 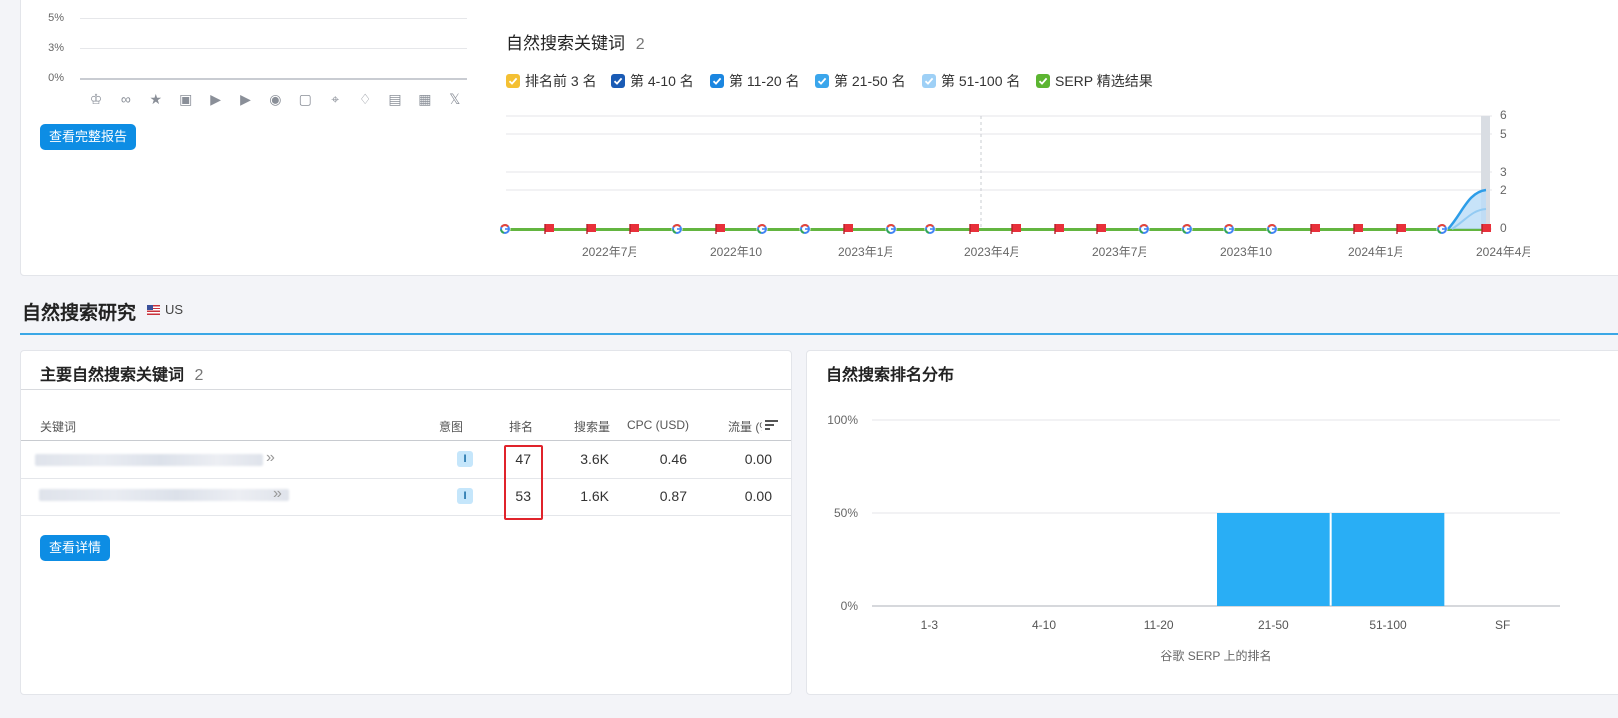 What do you see at coordinates (451, 426) in the screenshot?
I see `col-intent: 意图` at bounding box center [451, 426].